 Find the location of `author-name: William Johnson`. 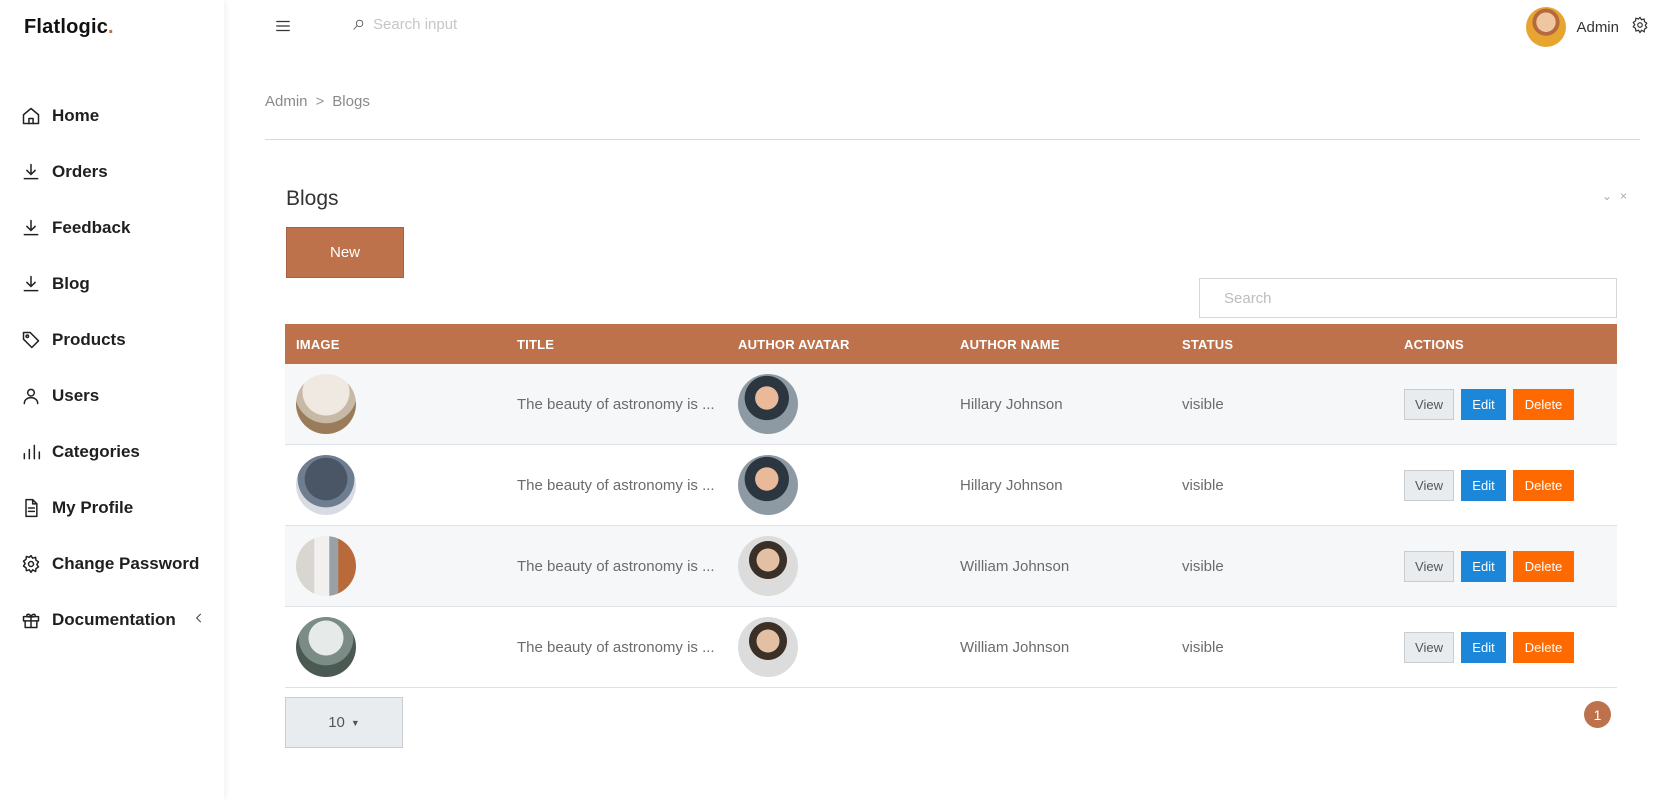

author-name: William Johnson is located at coordinates (1015, 647).